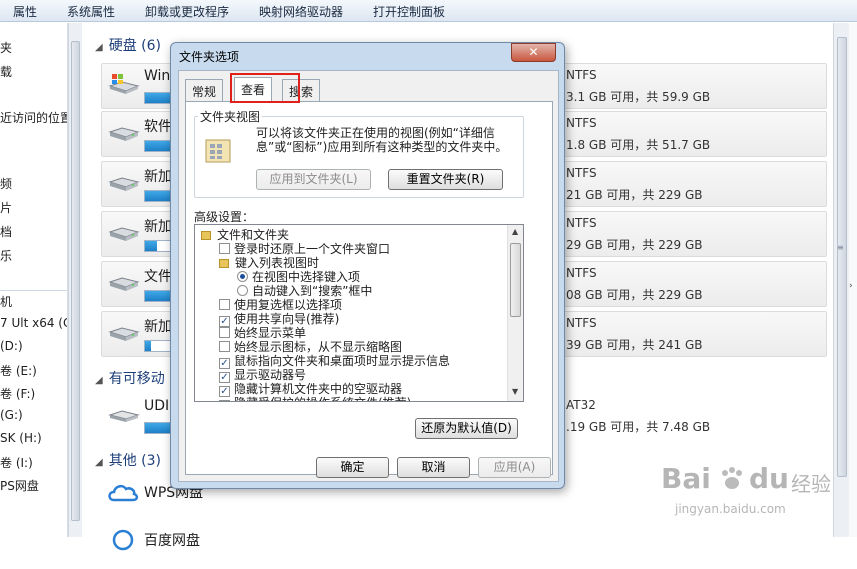  I want to click on nav-scrollbar, so click(75, 280).